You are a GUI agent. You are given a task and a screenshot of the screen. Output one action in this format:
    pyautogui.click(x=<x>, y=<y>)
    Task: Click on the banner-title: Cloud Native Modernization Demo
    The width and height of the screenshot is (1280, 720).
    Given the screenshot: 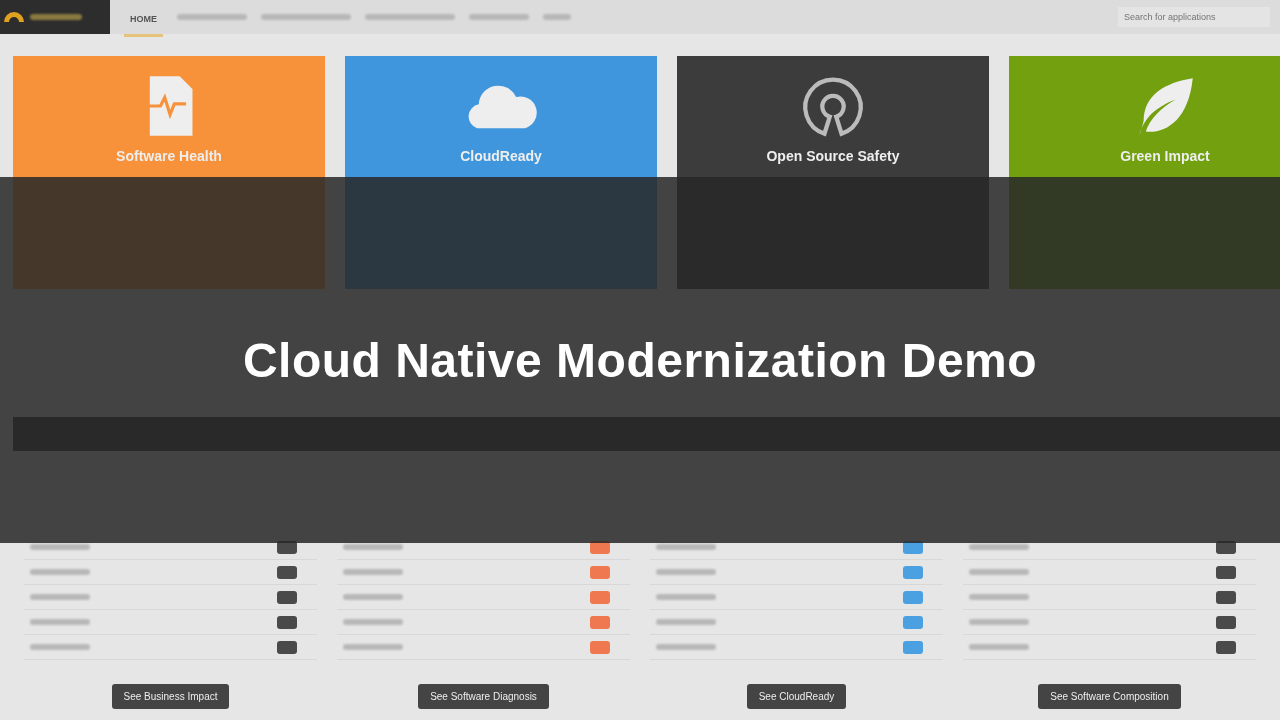 What is the action you would take?
    pyautogui.click(x=640, y=360)
    